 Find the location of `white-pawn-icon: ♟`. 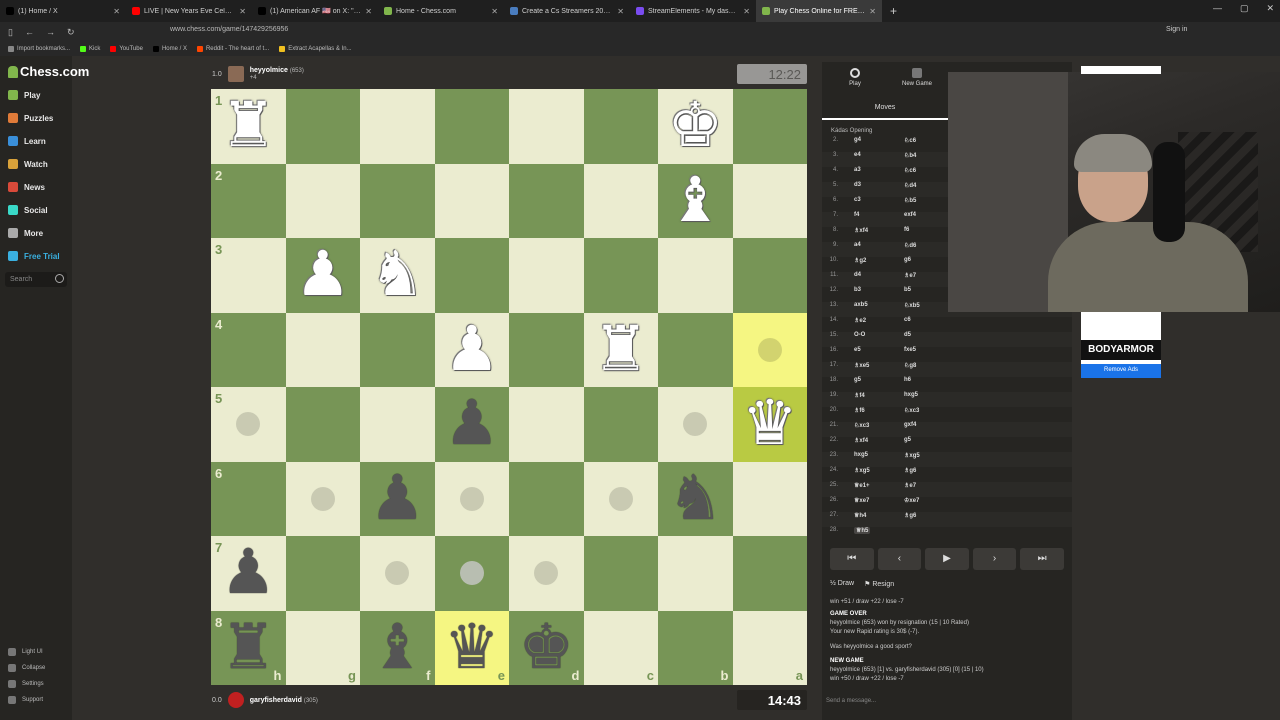

white-pawn-icon: ♟ is located at coordinates (323, 275).